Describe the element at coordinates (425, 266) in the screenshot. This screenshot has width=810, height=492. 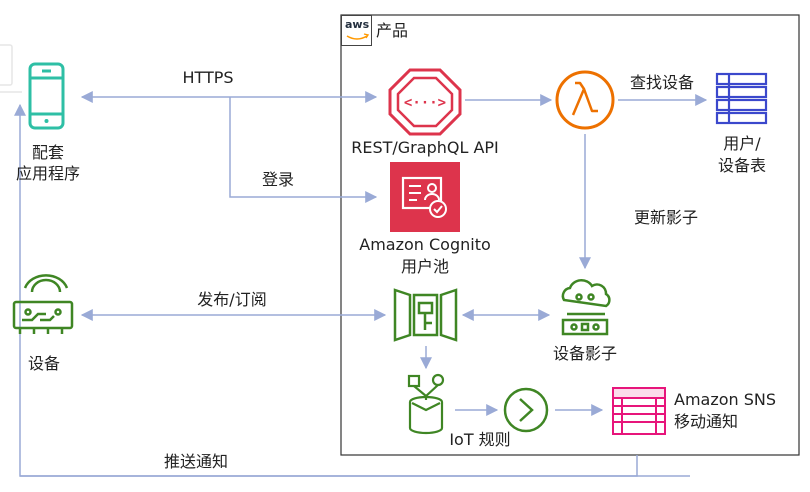
I see `cognito-label-line2: 用户池` at that location.